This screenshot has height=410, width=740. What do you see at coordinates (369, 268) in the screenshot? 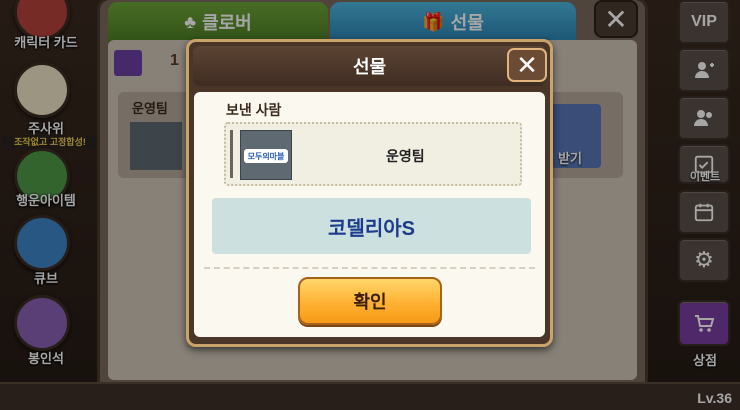
I see `divider` at bounding box center [369, 268].